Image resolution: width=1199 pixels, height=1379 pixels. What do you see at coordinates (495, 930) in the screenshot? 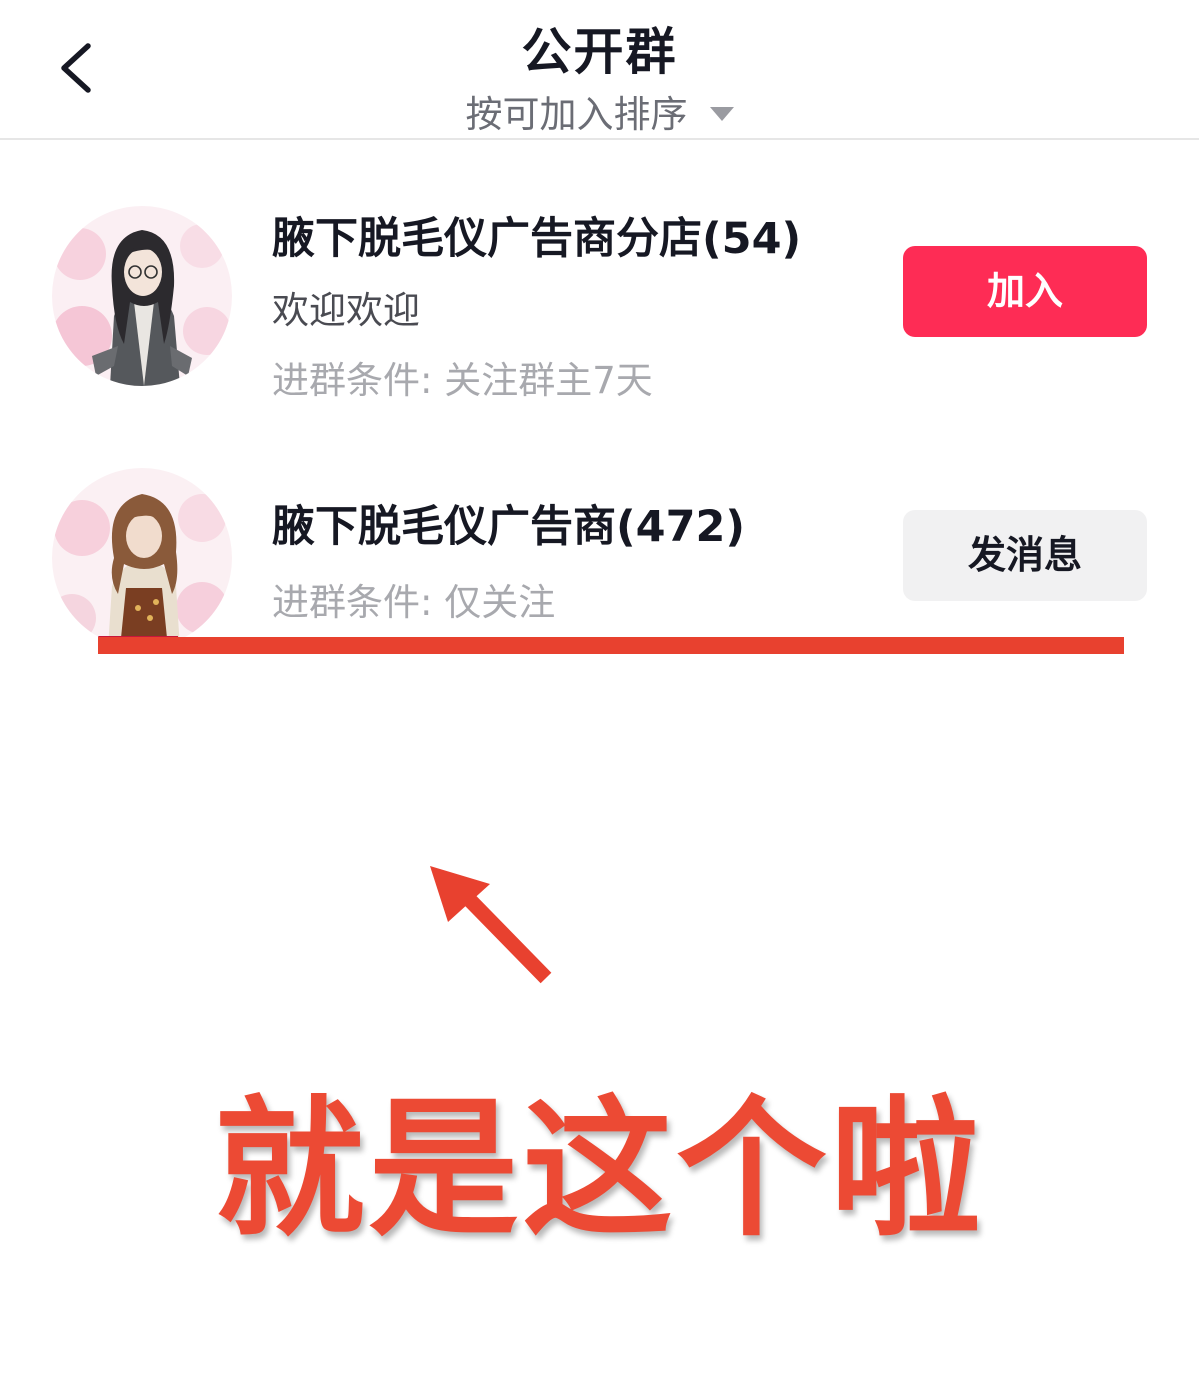
I see `annotation-arrow-icon` at bounding box center [495, 930].